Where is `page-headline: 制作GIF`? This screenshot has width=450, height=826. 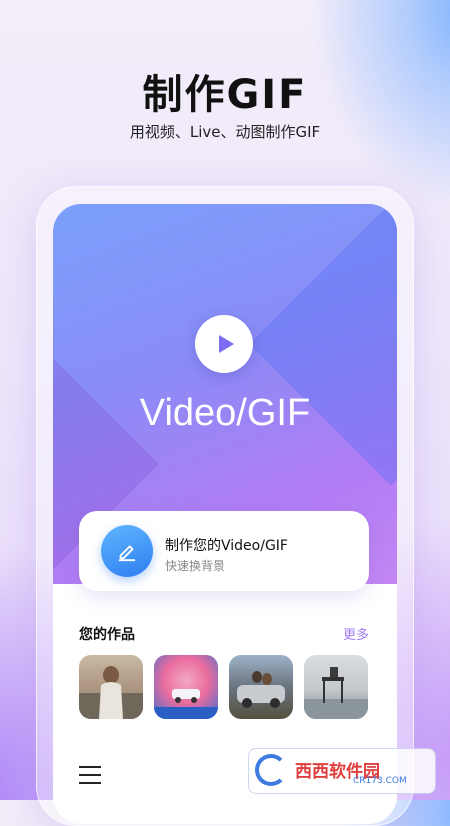
page-headline: 制作GIF is located at coordinates (225, 95).